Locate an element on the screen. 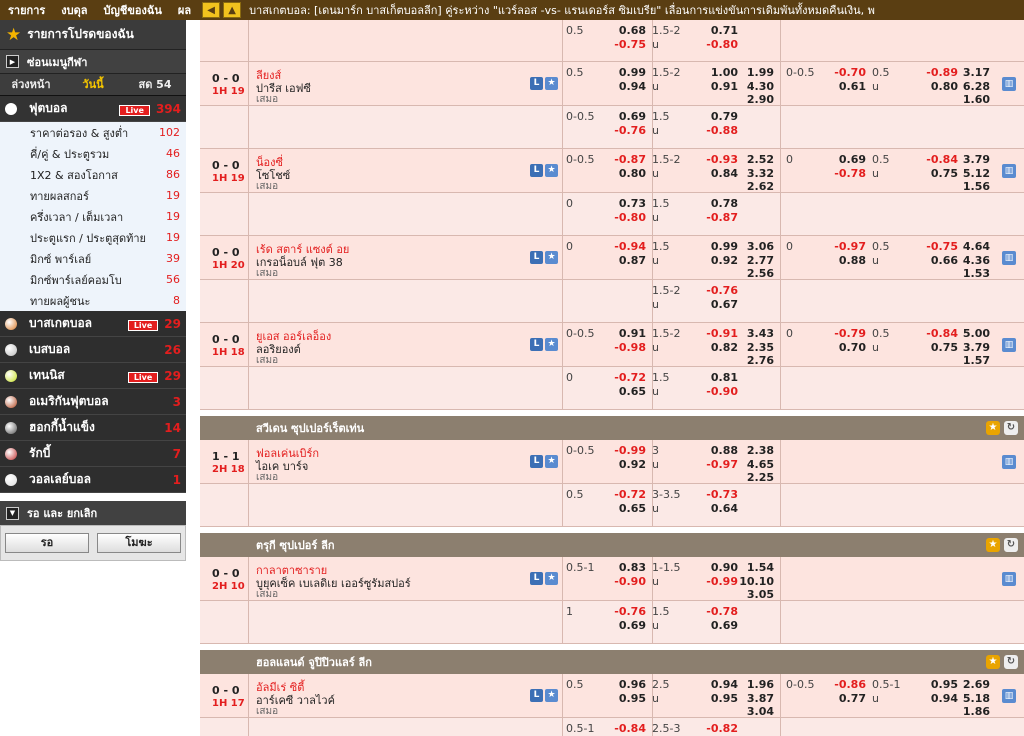  odds-home-hdp: 0.91 is located at coordinates (626, 333).